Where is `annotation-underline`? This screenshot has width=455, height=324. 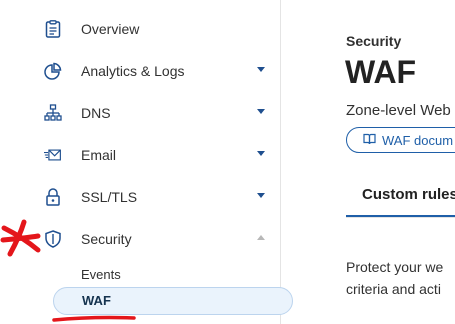 annotation-underline is located at coordinates (94, 318).